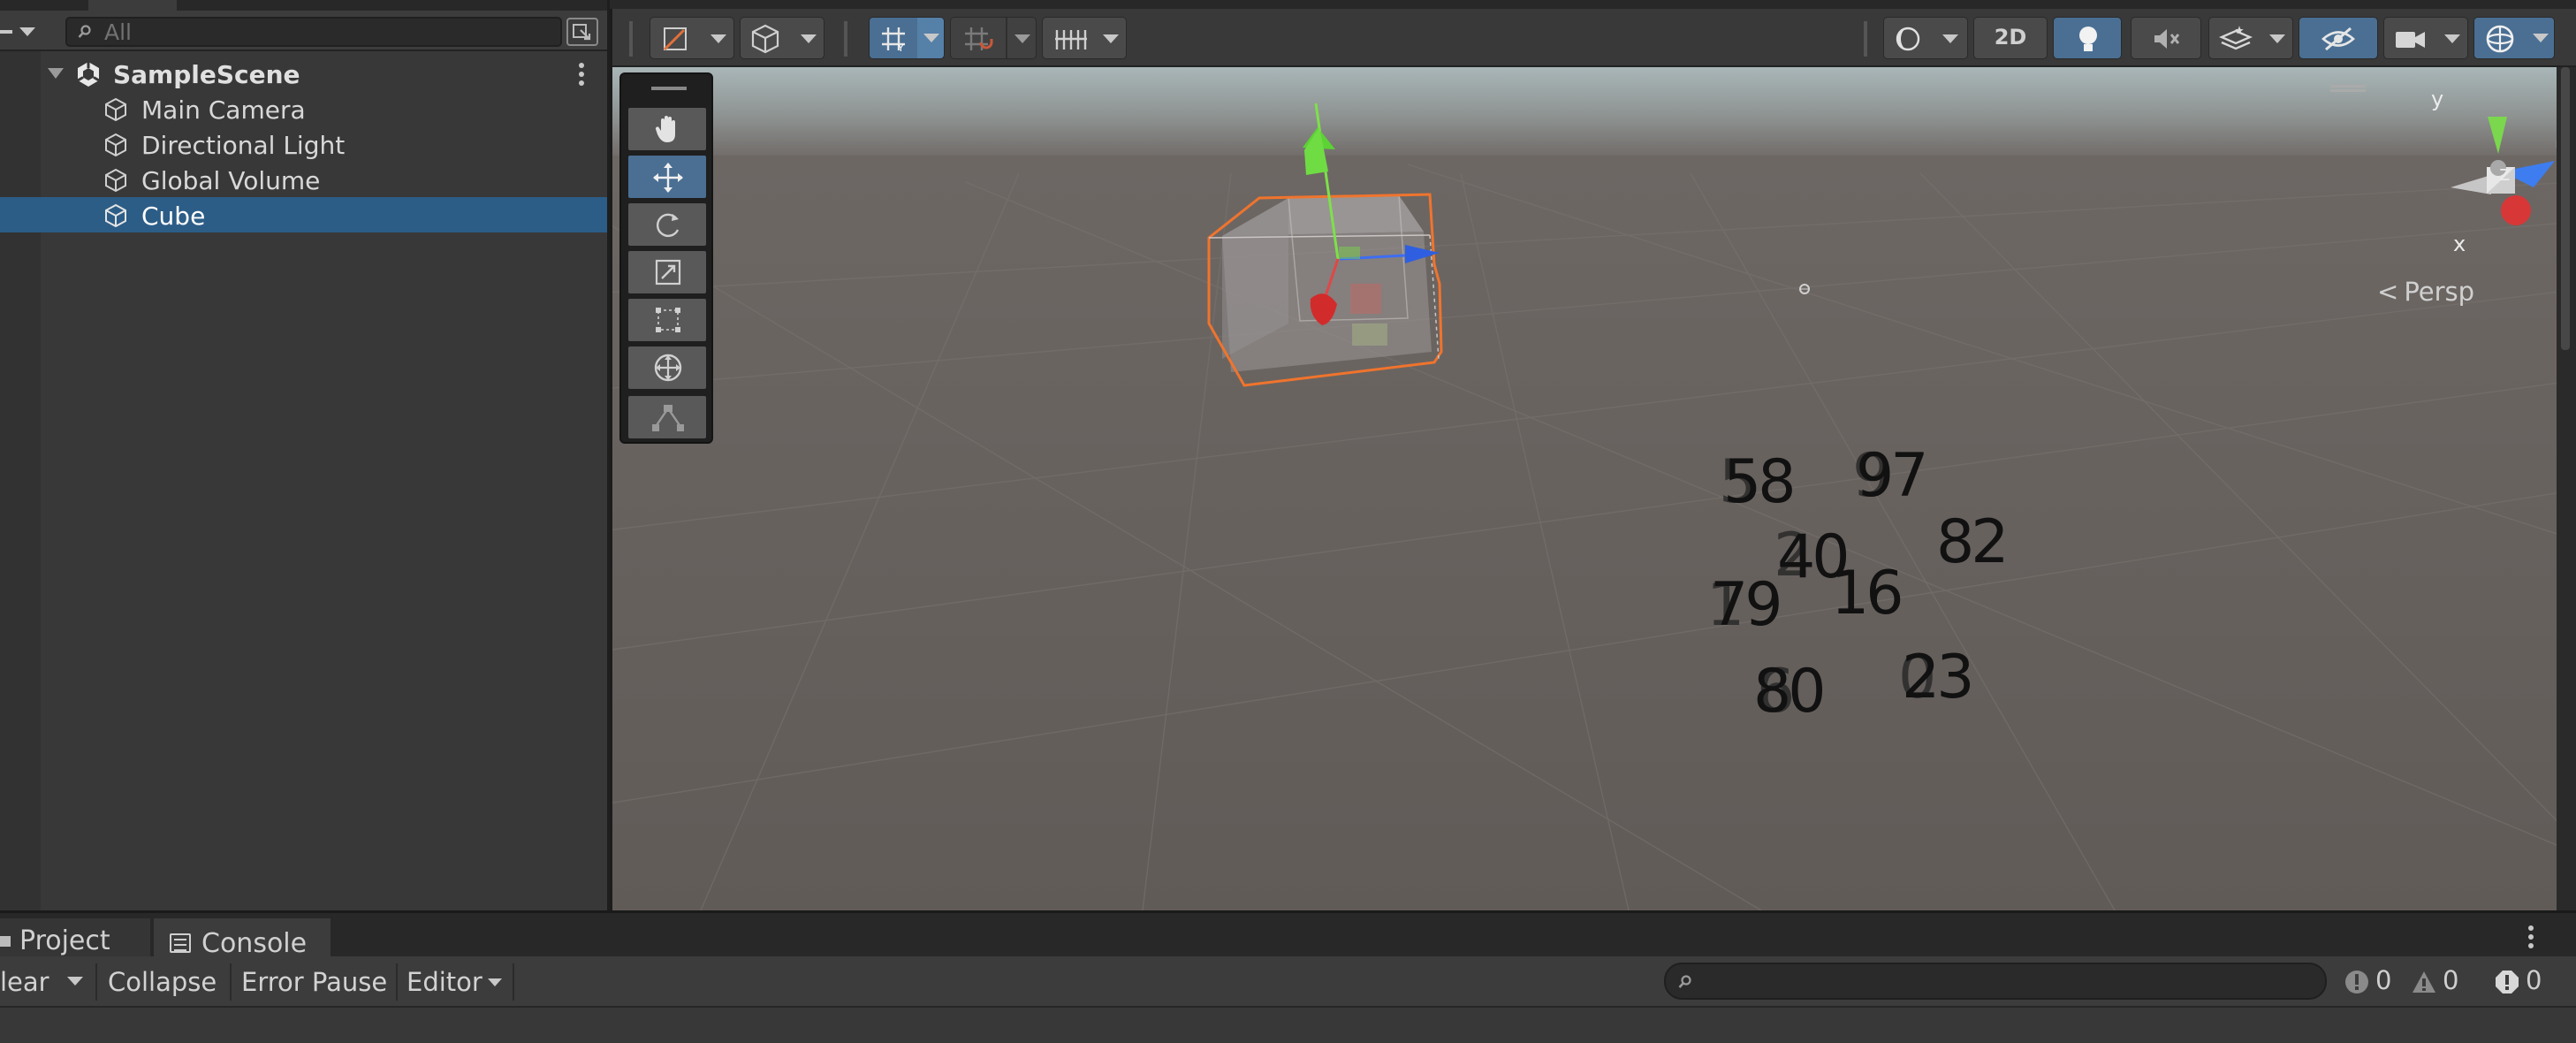  I want to click on scrollbar-thumb, so click(2565, 208).